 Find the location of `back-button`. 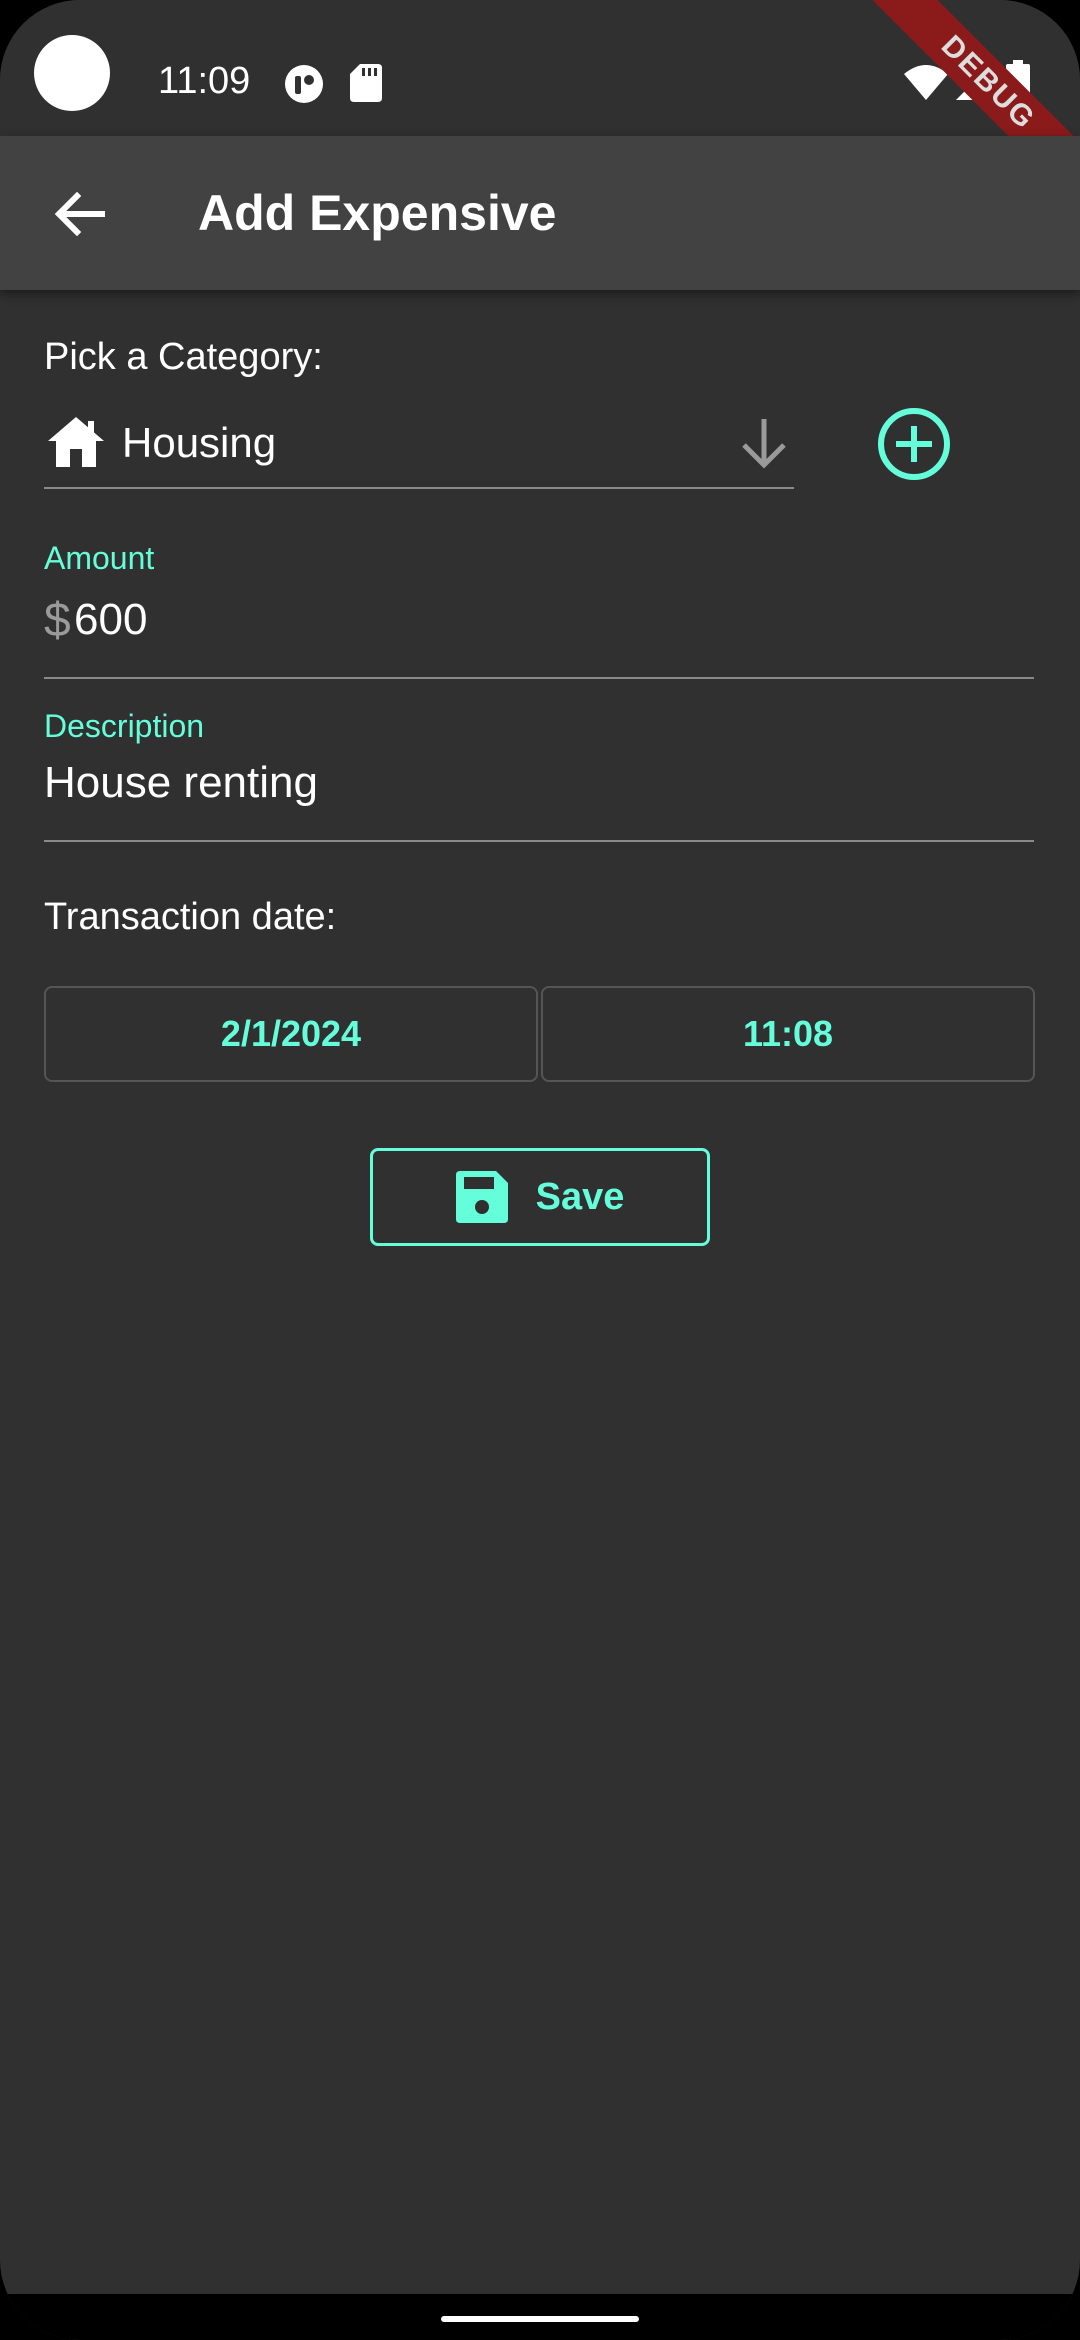

back-button is located at coordinates (80, 214).